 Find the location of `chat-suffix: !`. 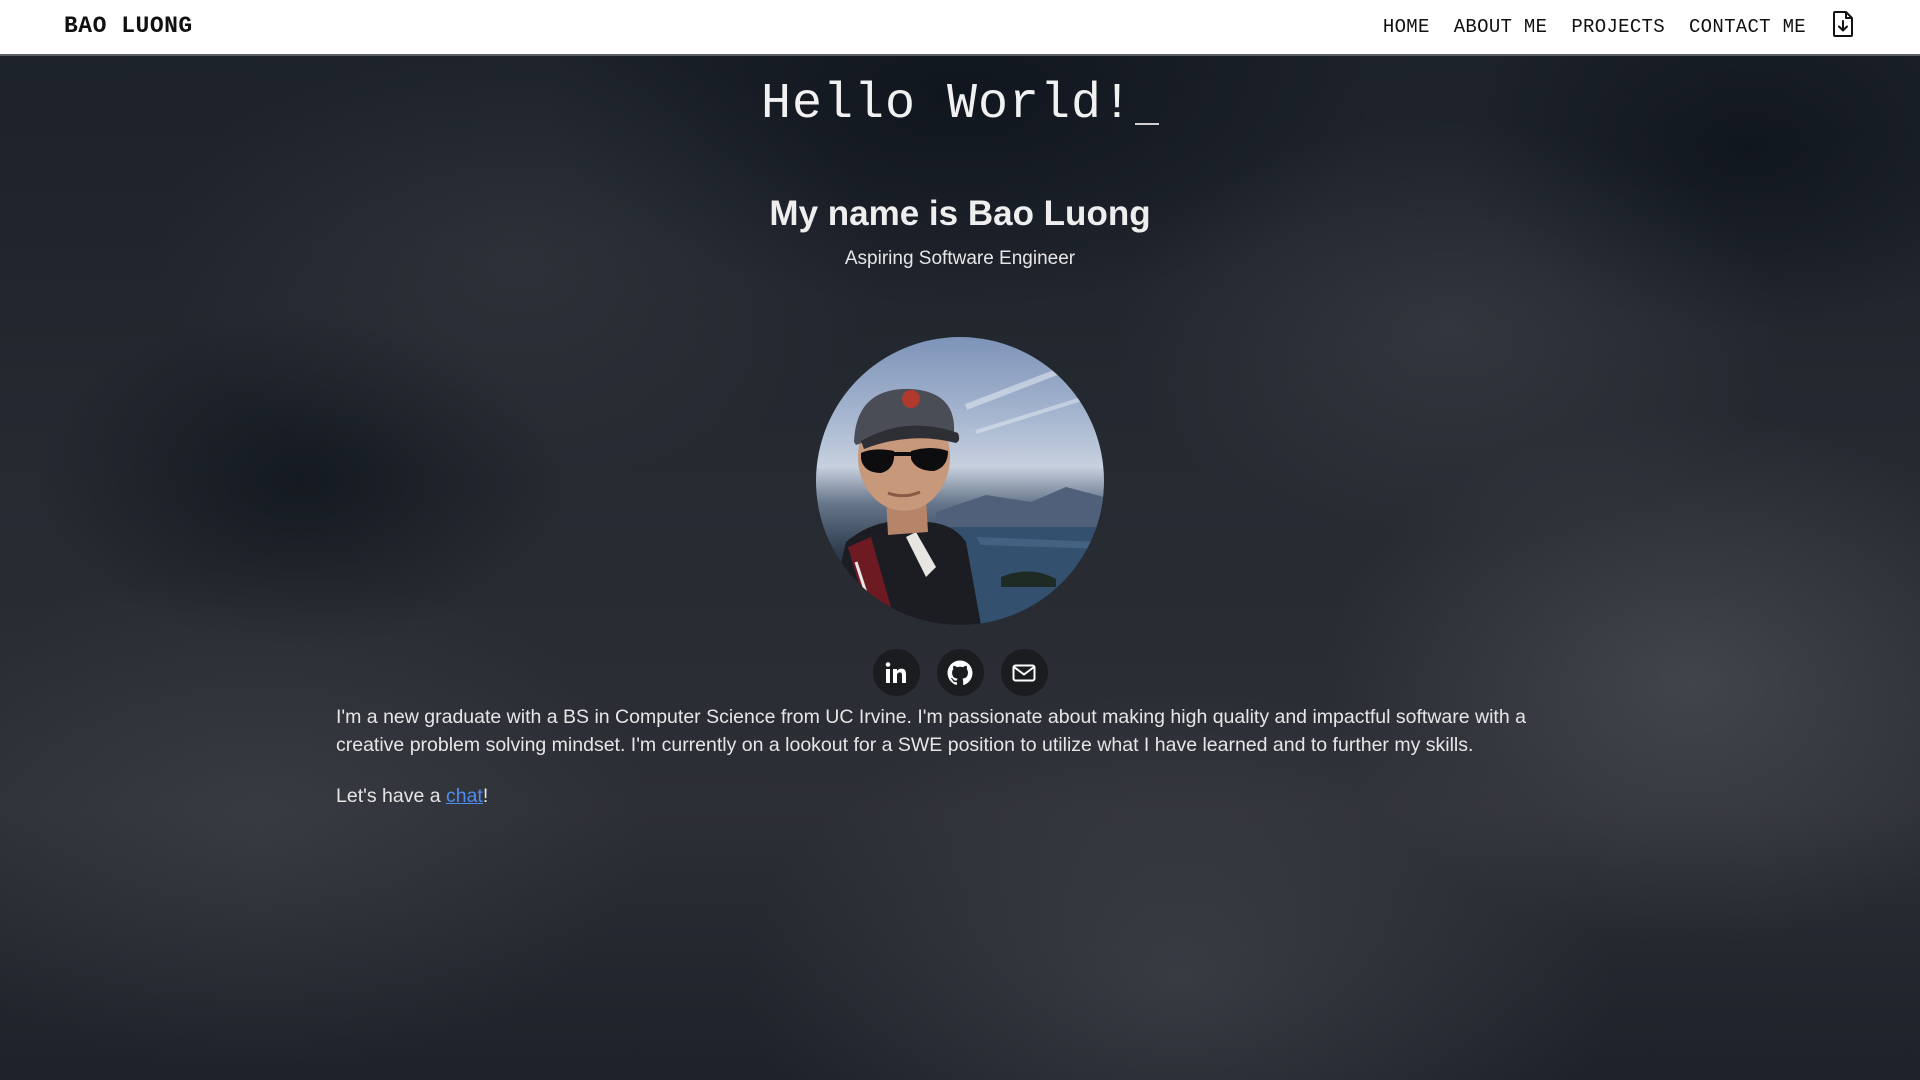

chat-suffix: ! is located at coordinates (485, 796).